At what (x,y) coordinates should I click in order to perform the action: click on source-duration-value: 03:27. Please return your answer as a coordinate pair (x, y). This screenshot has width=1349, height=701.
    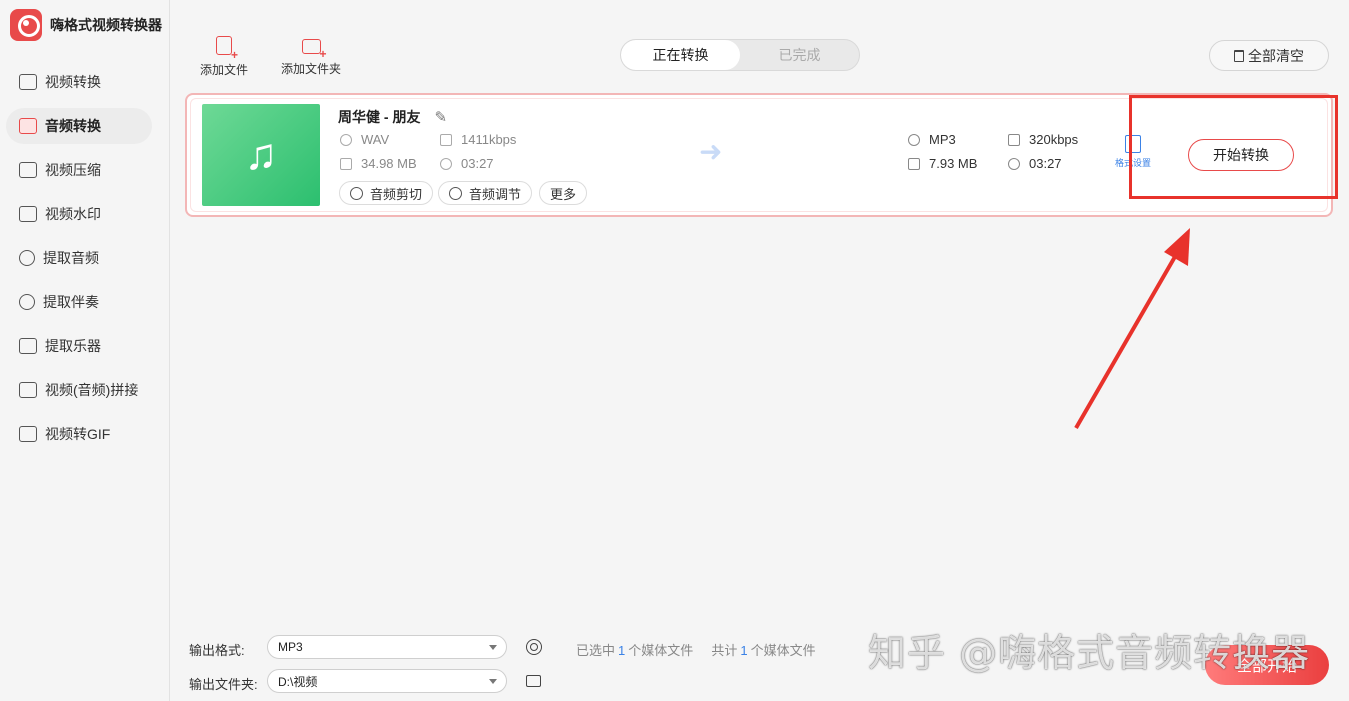
    Looking at the image, I should click on (477, 163).